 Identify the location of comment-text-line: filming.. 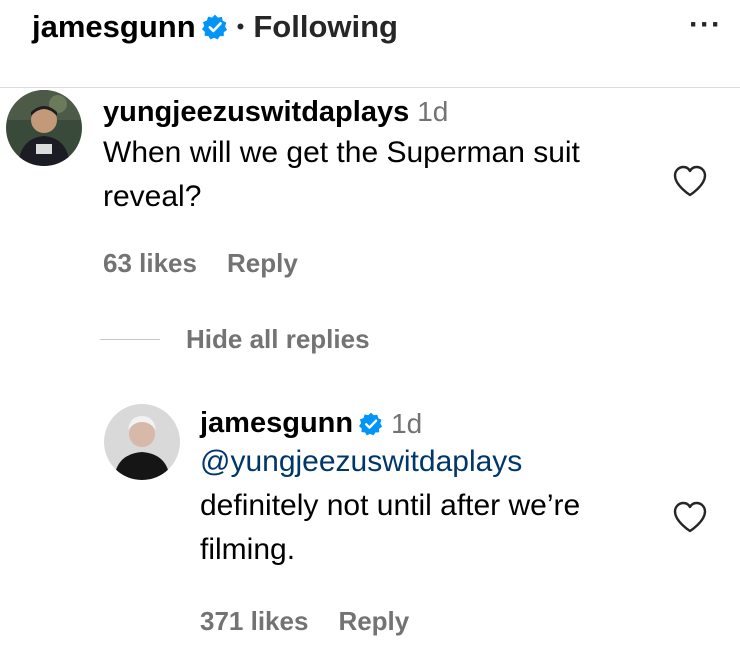
(248, 549).